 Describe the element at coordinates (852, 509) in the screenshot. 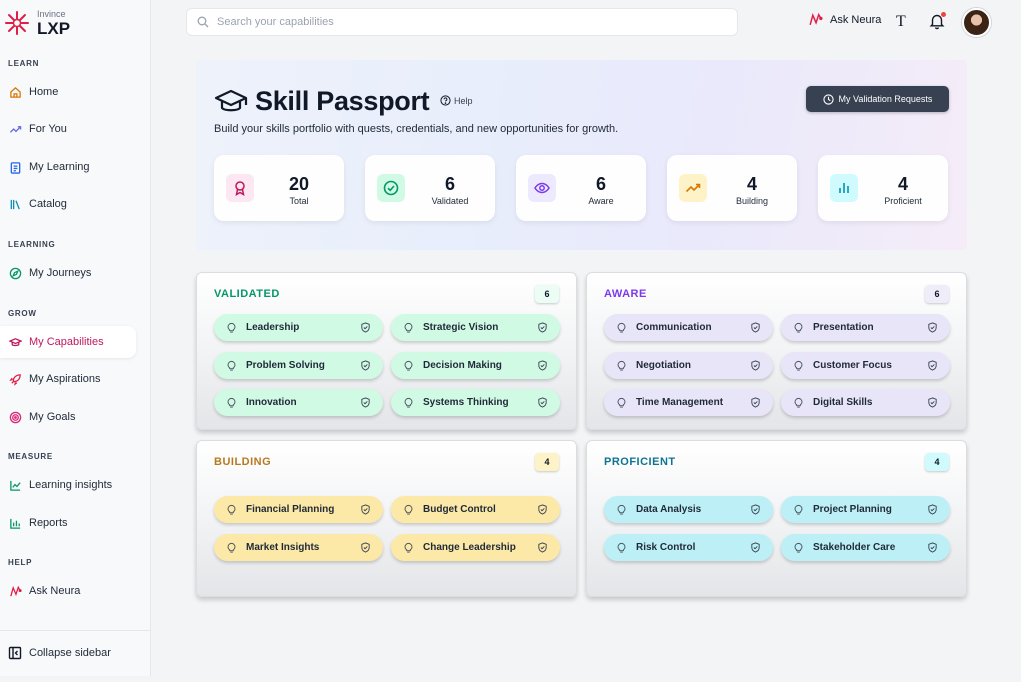

I see `skill-name: Project Planning` at that location.